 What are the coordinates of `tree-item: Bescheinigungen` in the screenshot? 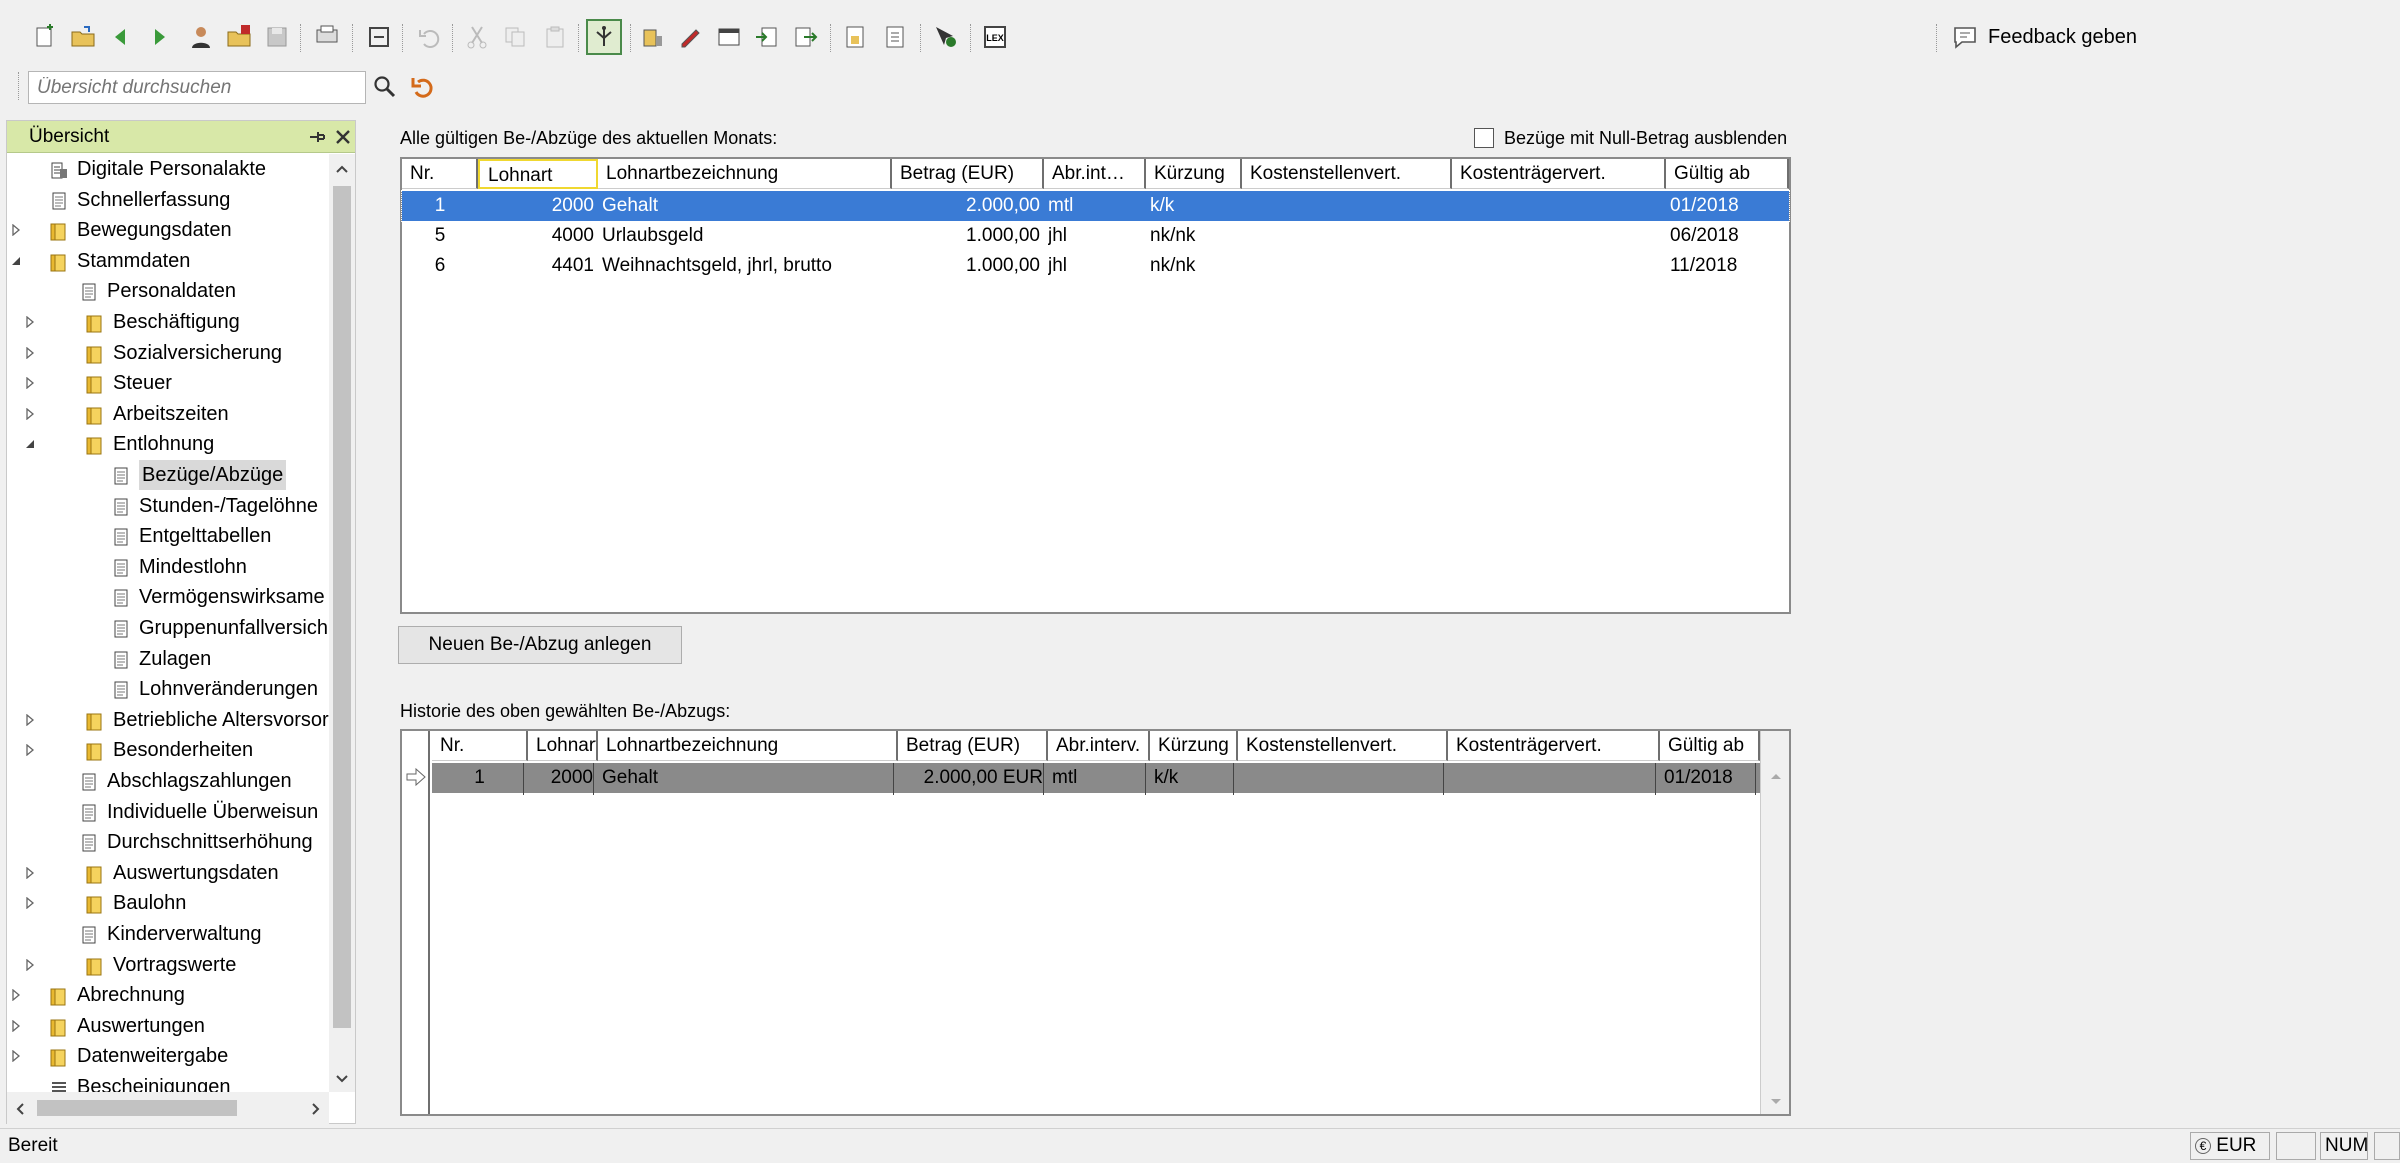 It's located at (168, 1082).